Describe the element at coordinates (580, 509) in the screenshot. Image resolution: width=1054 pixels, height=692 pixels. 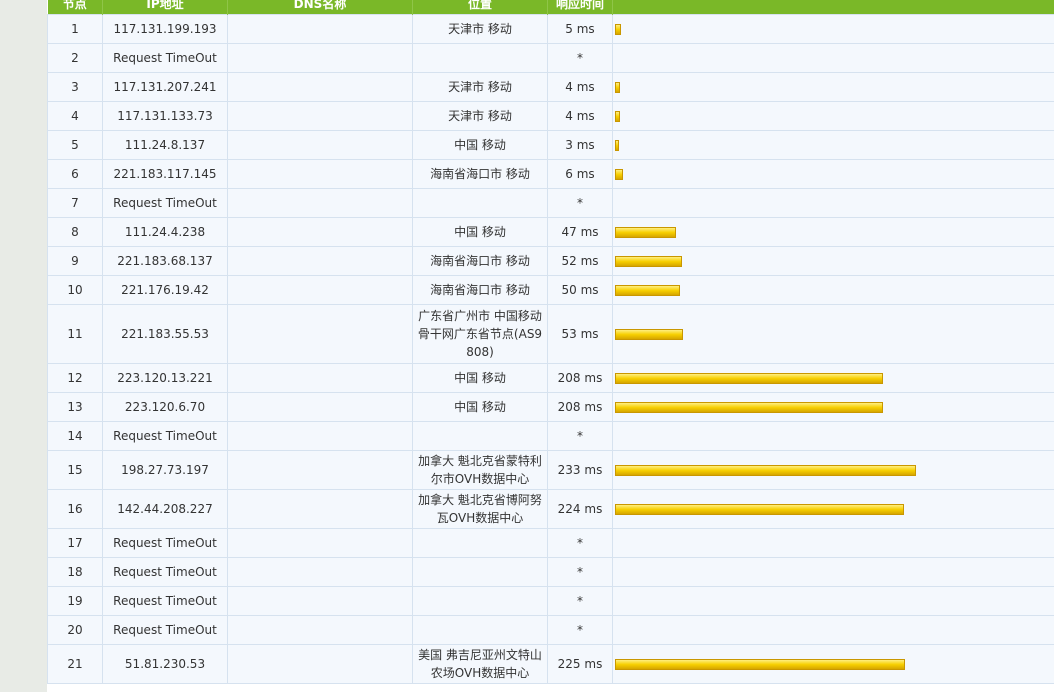
I see `response-time-cell: 224 ms` at that location.